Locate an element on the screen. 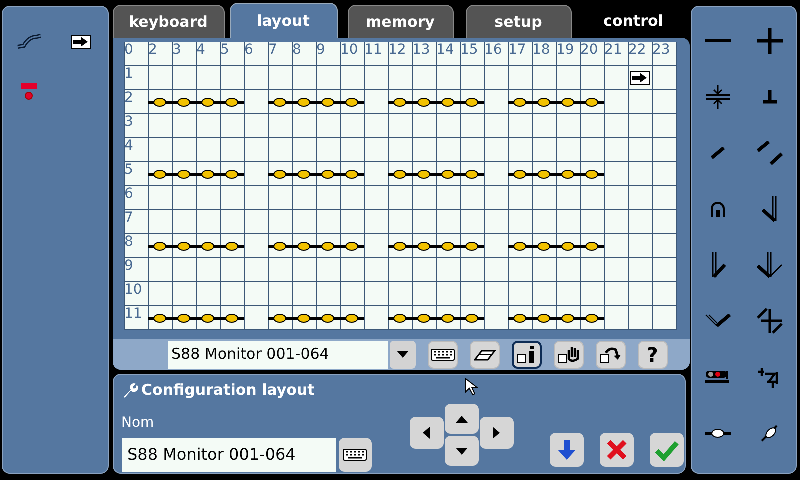 The height and width of the screenshot is (480, 800). keyboard-button is located at coordinates (355, 455).